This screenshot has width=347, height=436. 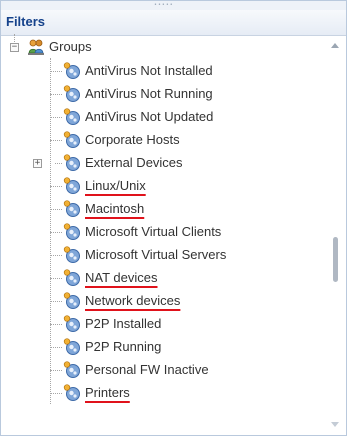 What do you see at coordinates (335, 235) in the screenshot?
I see `vertical-scrollbar` at bounding box center [335, 235].